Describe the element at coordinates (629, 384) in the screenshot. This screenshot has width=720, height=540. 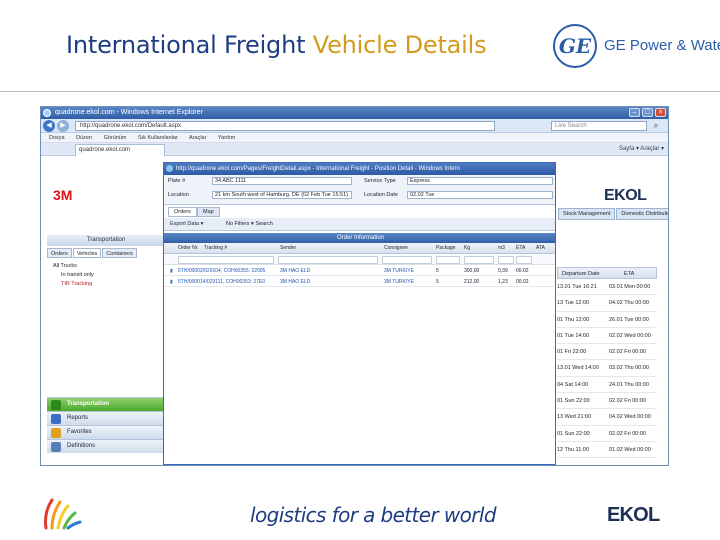
I see `eta-cell: 24.01 Thu 00:00` at that location.